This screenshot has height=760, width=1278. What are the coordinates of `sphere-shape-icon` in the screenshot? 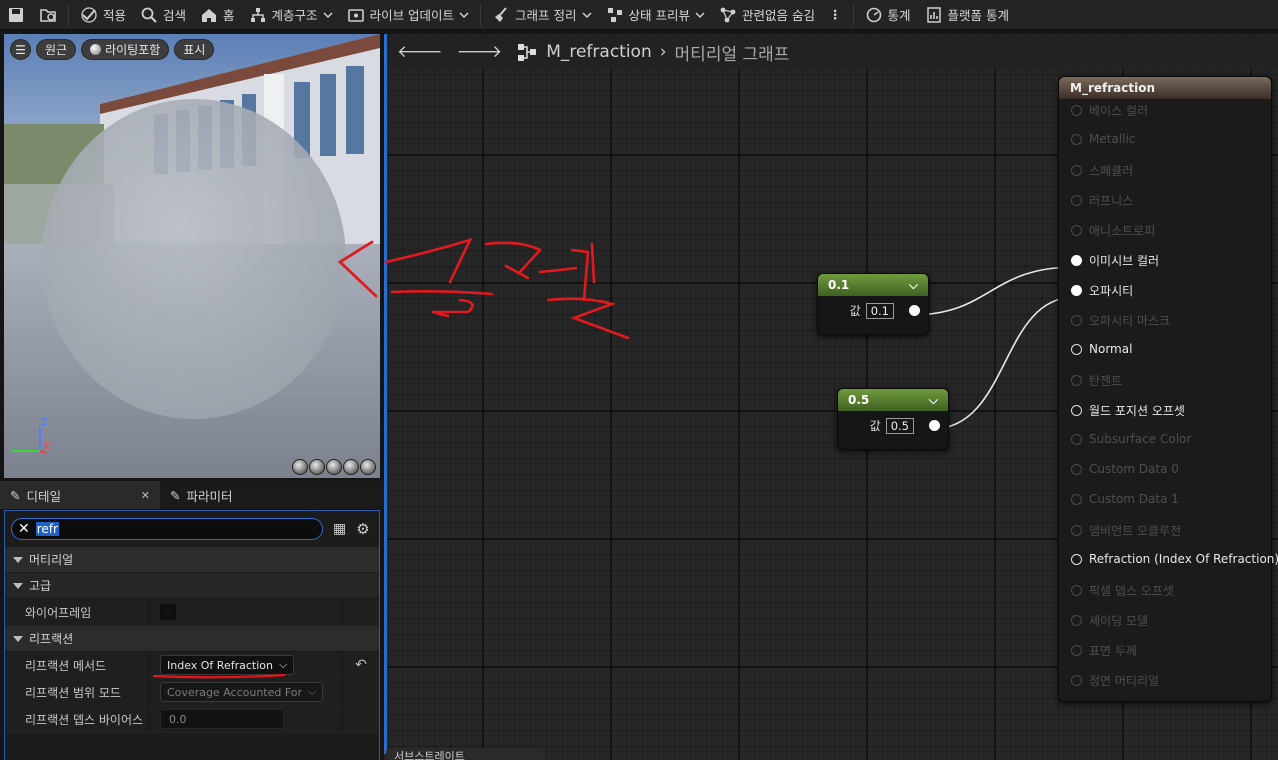 It's located at (317, 467).